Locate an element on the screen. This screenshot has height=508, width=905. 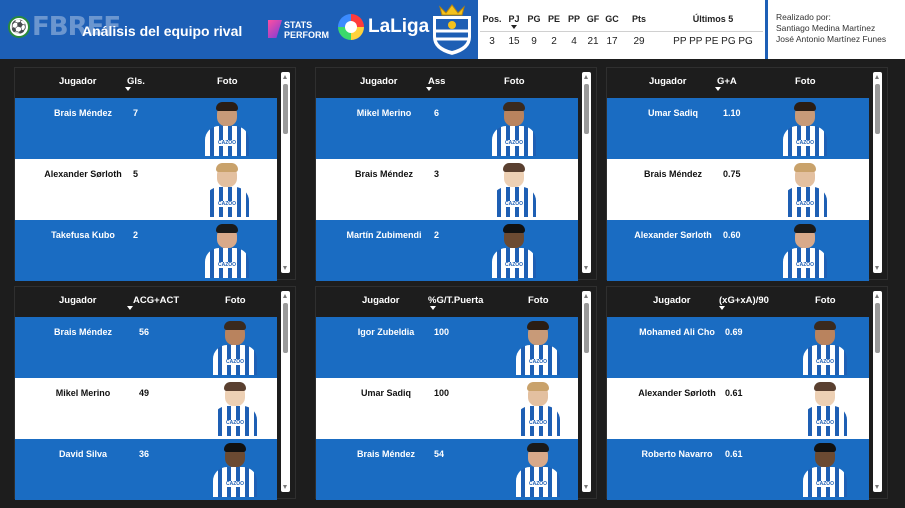
stat-col-pp: PP 4 is located at coordinates (574, 30).